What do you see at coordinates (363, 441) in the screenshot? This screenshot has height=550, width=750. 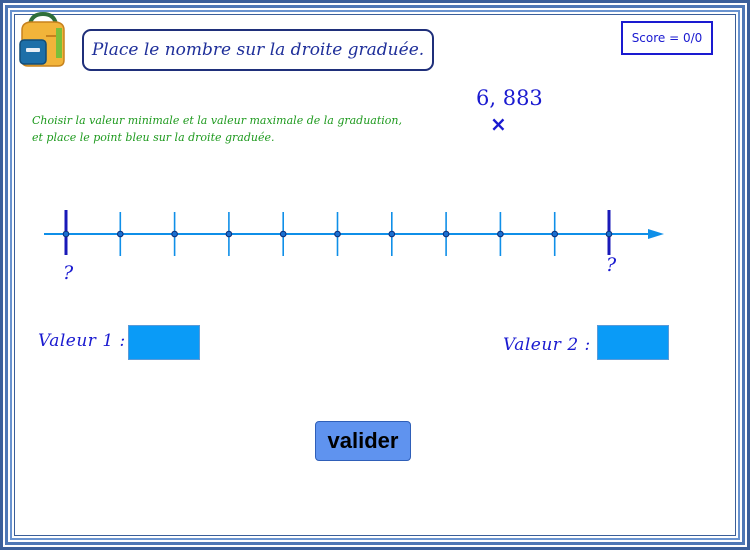 I see `validate-button: valider` at bounding box center [363, 441].